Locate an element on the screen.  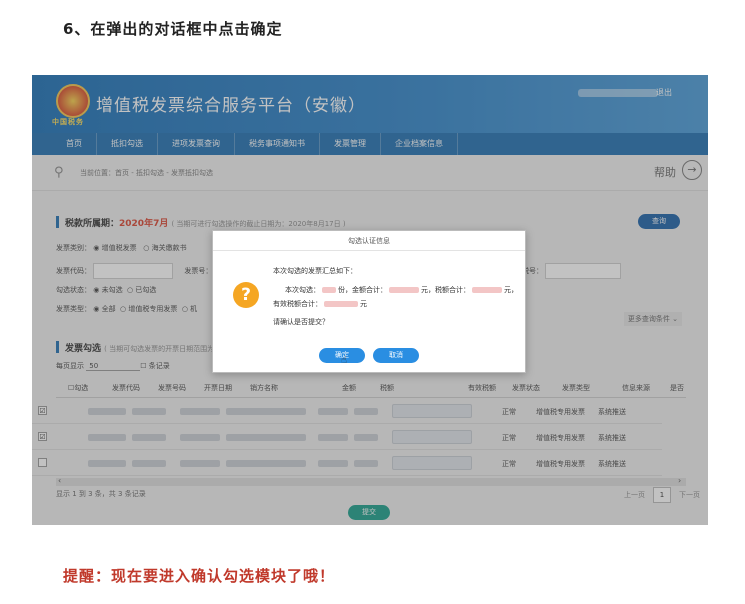
cursor-icon: ☝ is located at coordinates (344, 360).